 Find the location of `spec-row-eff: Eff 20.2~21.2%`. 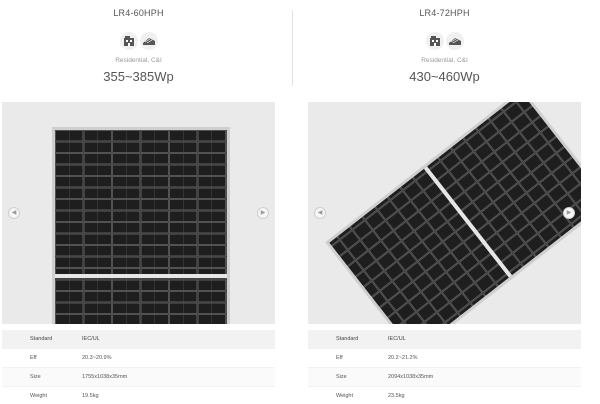

spec-row-eff: Eff 20.2~21.2% is located at coordinates (444, 358).